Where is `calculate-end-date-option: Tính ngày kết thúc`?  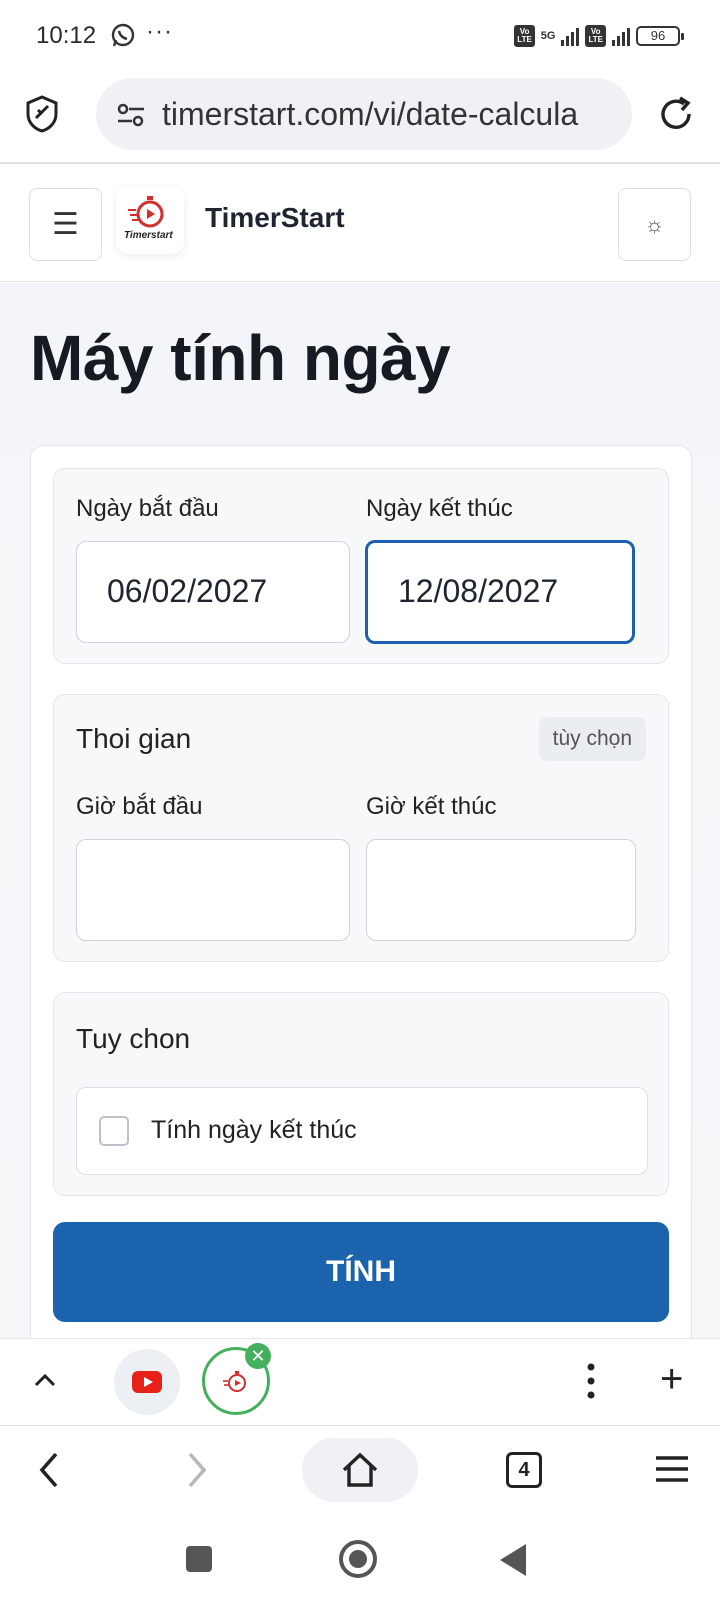 calculate-end-date-option: Tính ngày kết thúc is located at coordinates (362, 1131).